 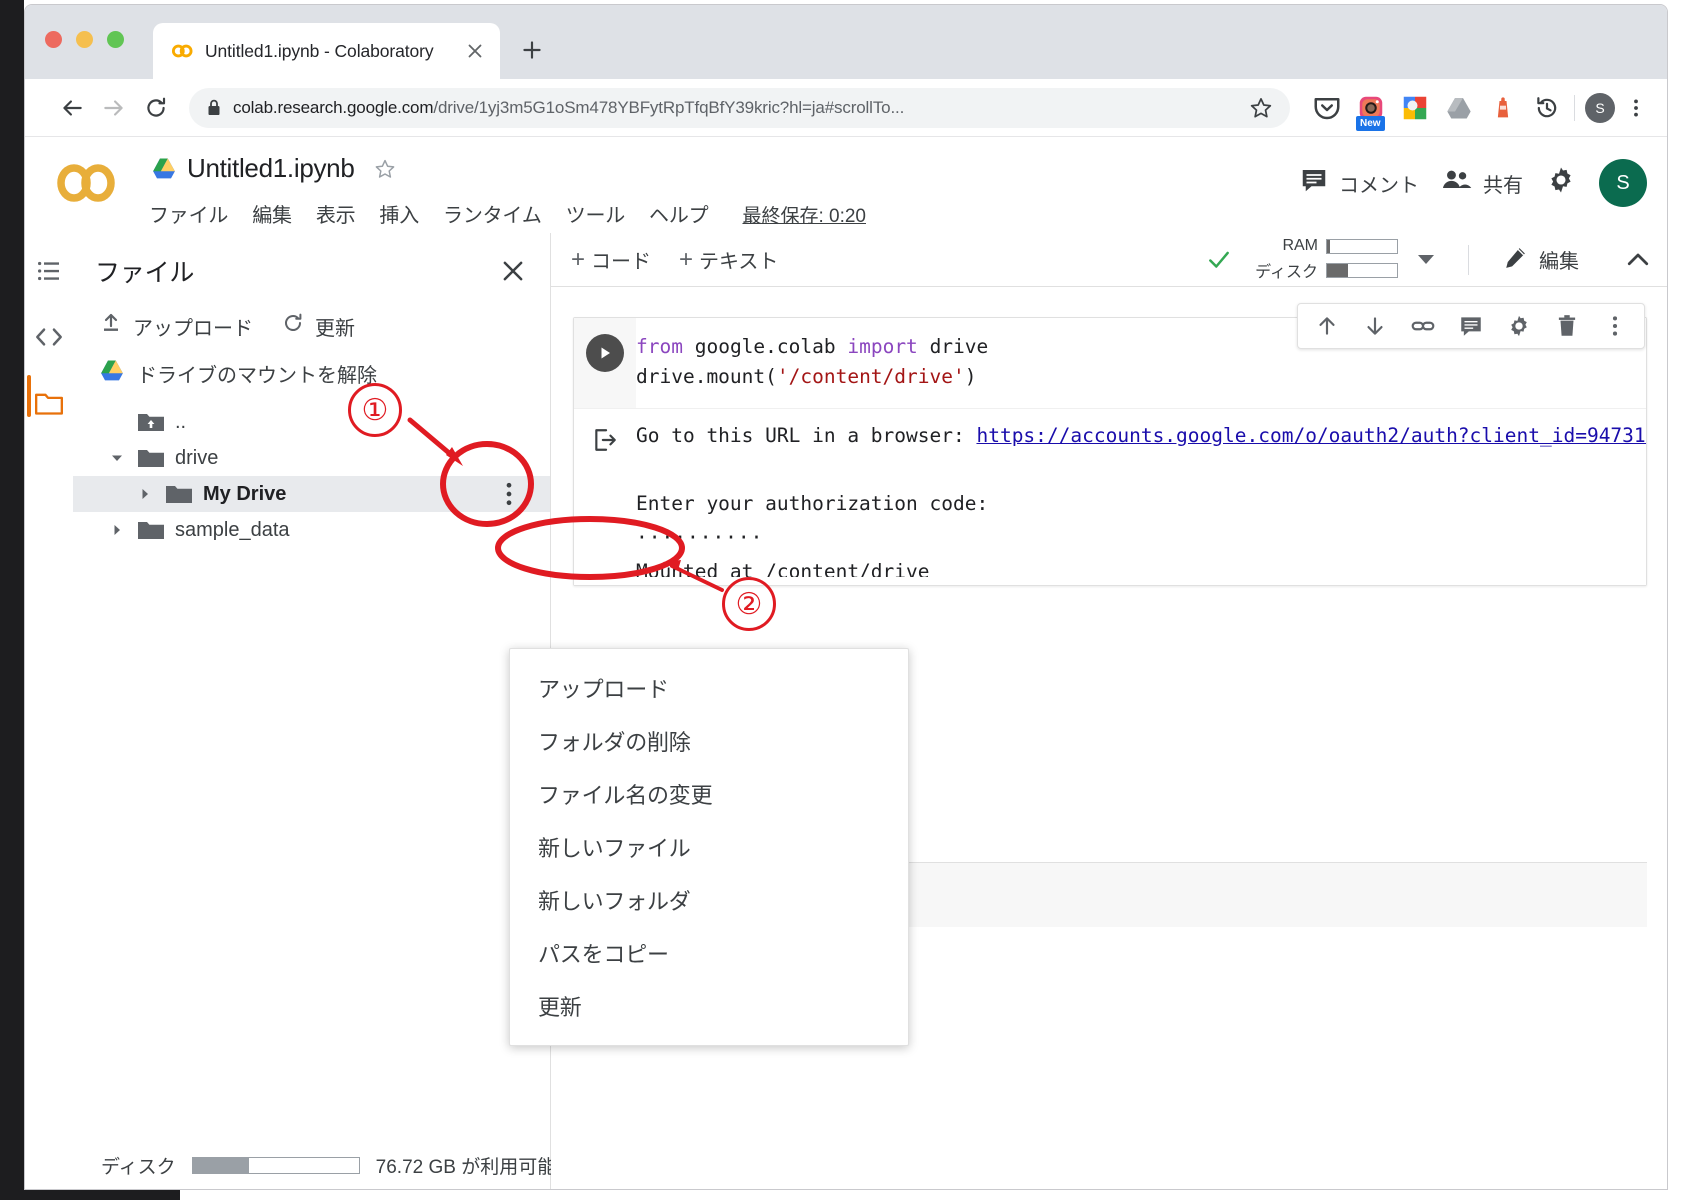 What do you see at coordinates (1359, 183) in the screenshot?
I see `comment-button: コメント` at bounding box center [1359, 183].